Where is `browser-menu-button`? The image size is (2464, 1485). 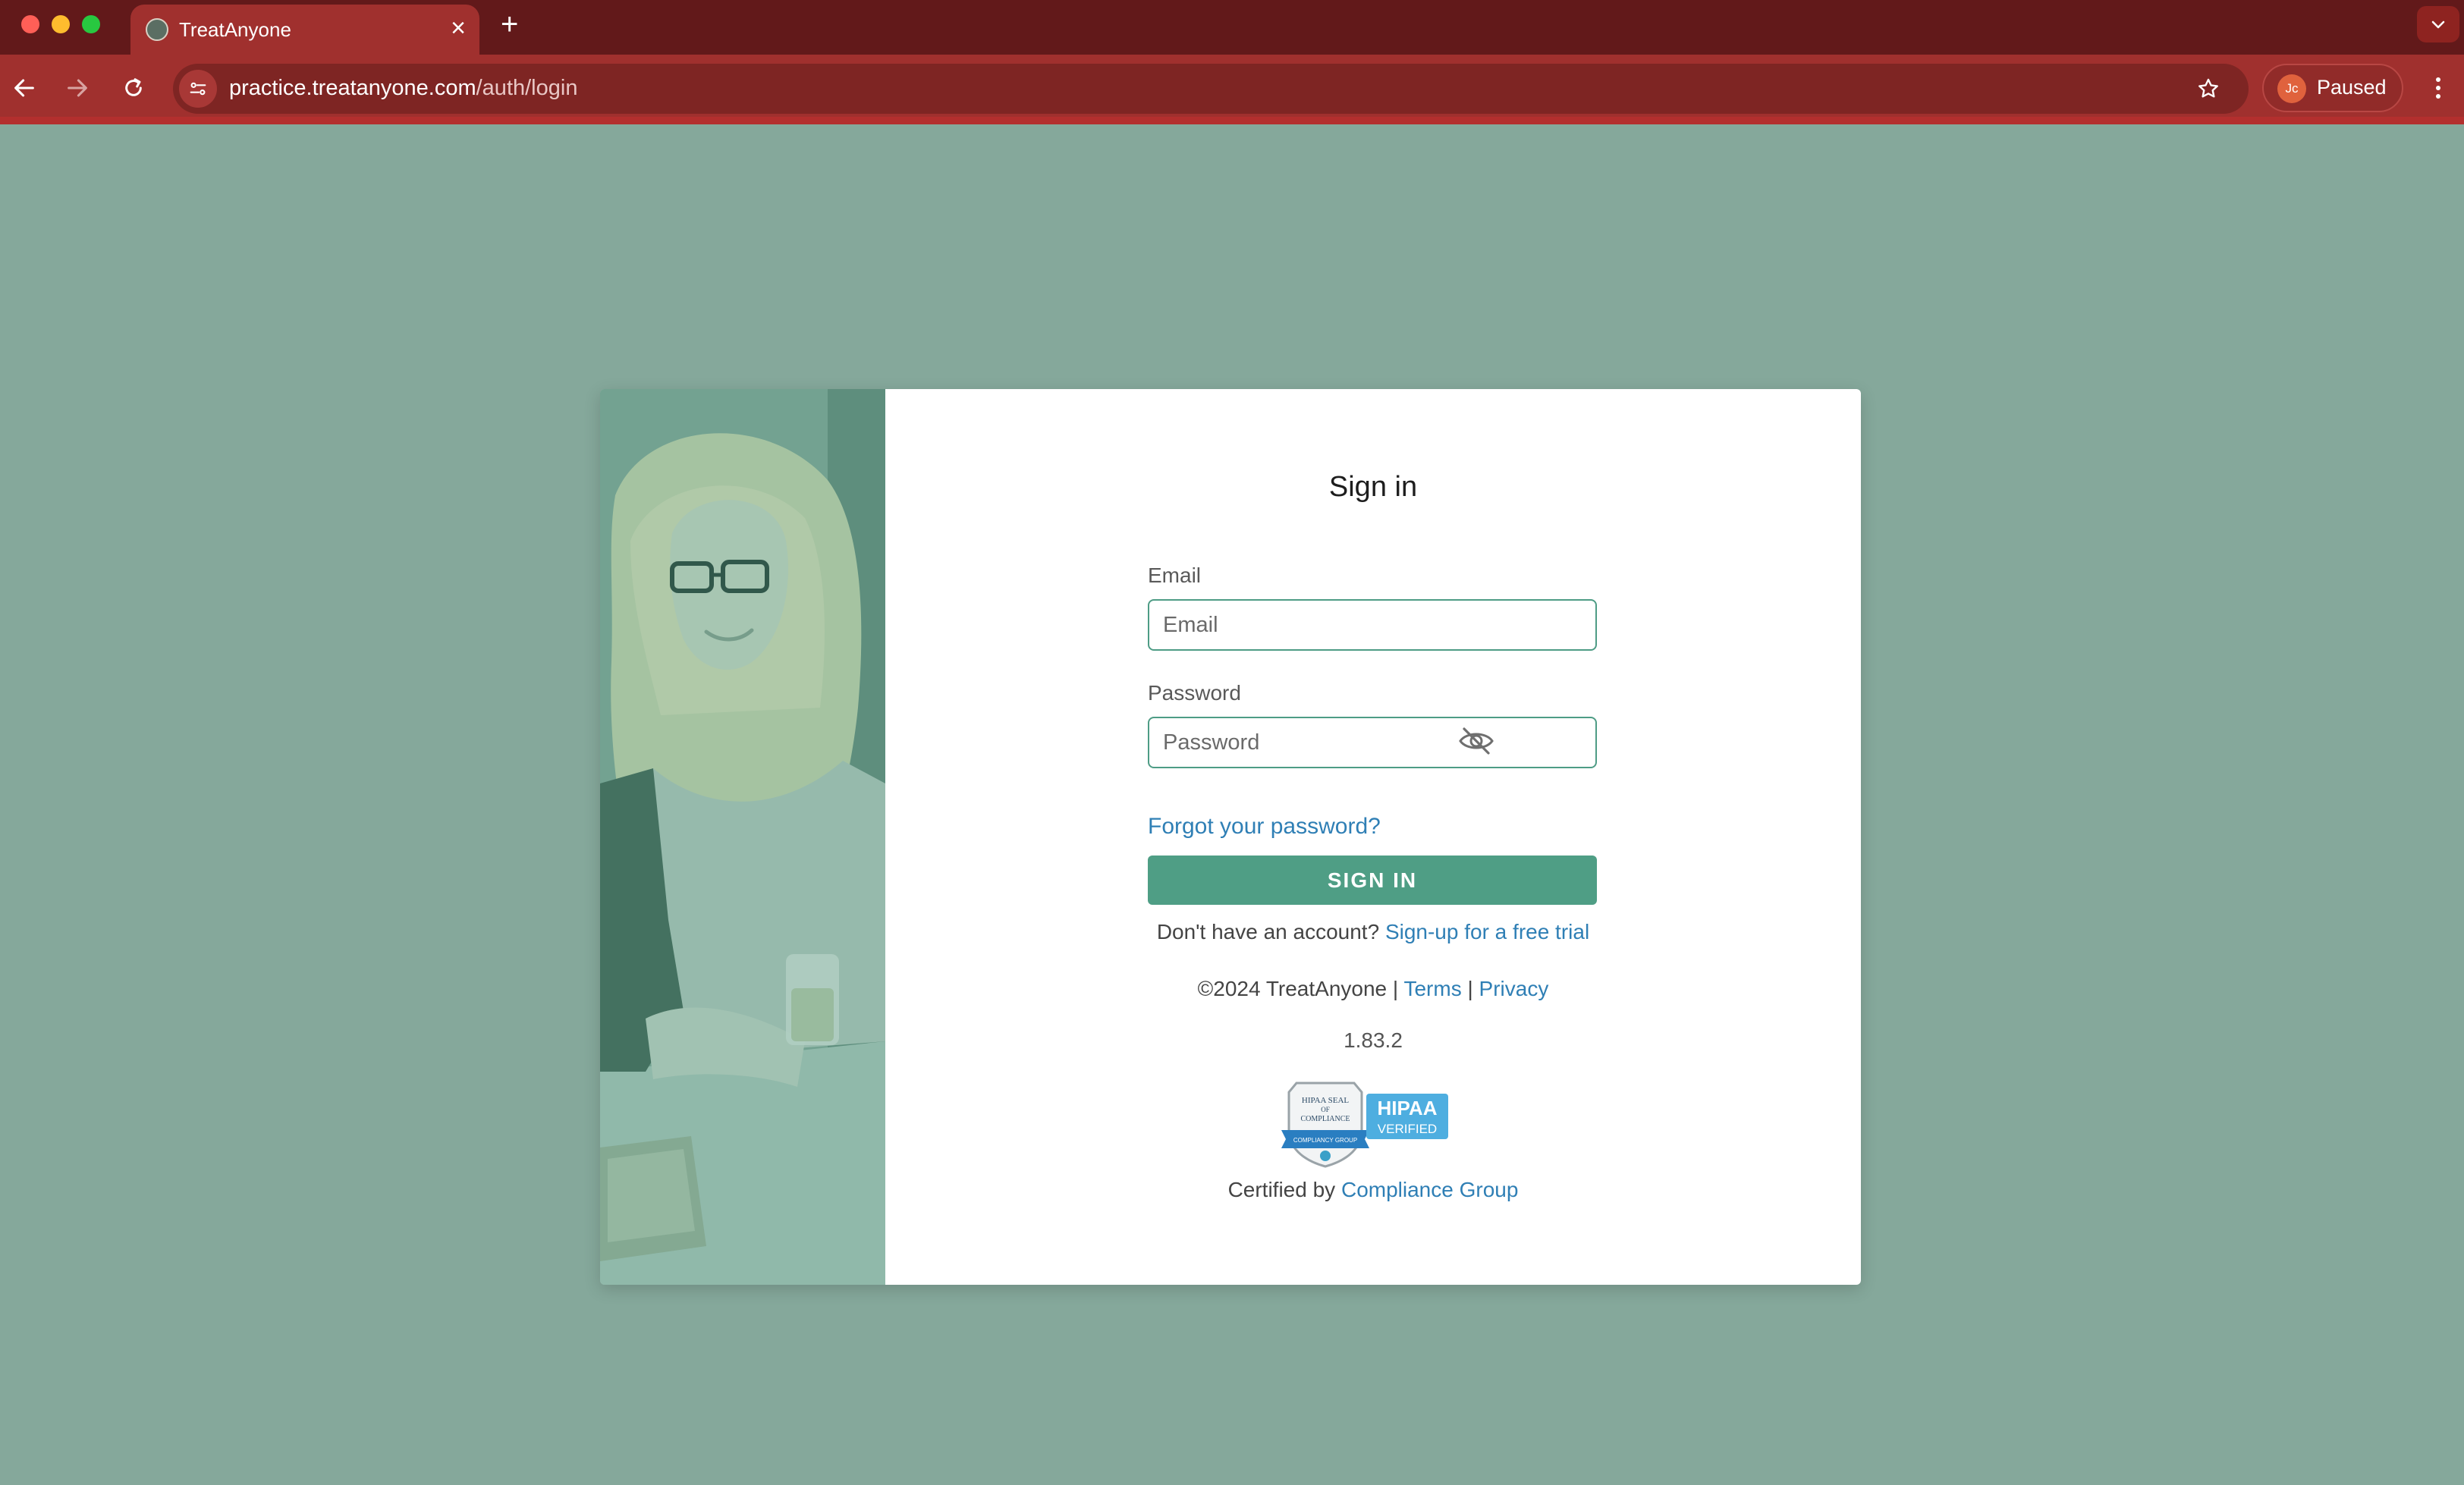
browser-menu-button is located at coordinates (2438, 88).